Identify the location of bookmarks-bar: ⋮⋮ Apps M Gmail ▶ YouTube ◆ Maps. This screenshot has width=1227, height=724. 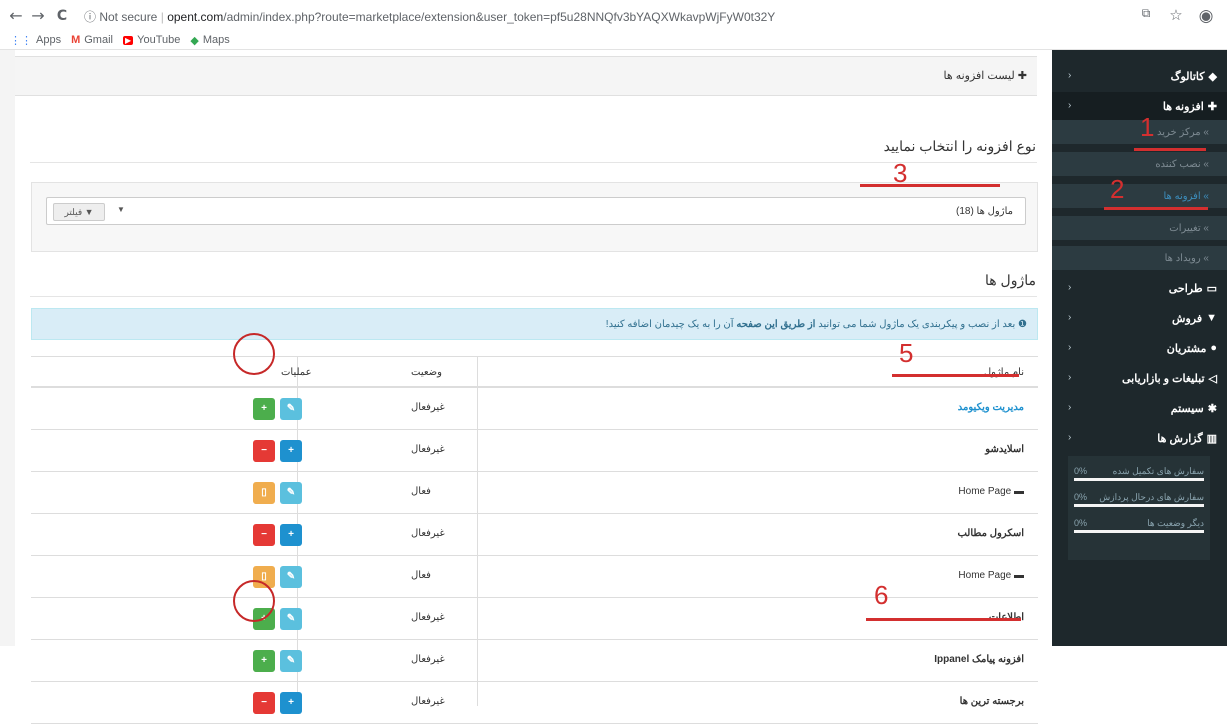
(120, 40).